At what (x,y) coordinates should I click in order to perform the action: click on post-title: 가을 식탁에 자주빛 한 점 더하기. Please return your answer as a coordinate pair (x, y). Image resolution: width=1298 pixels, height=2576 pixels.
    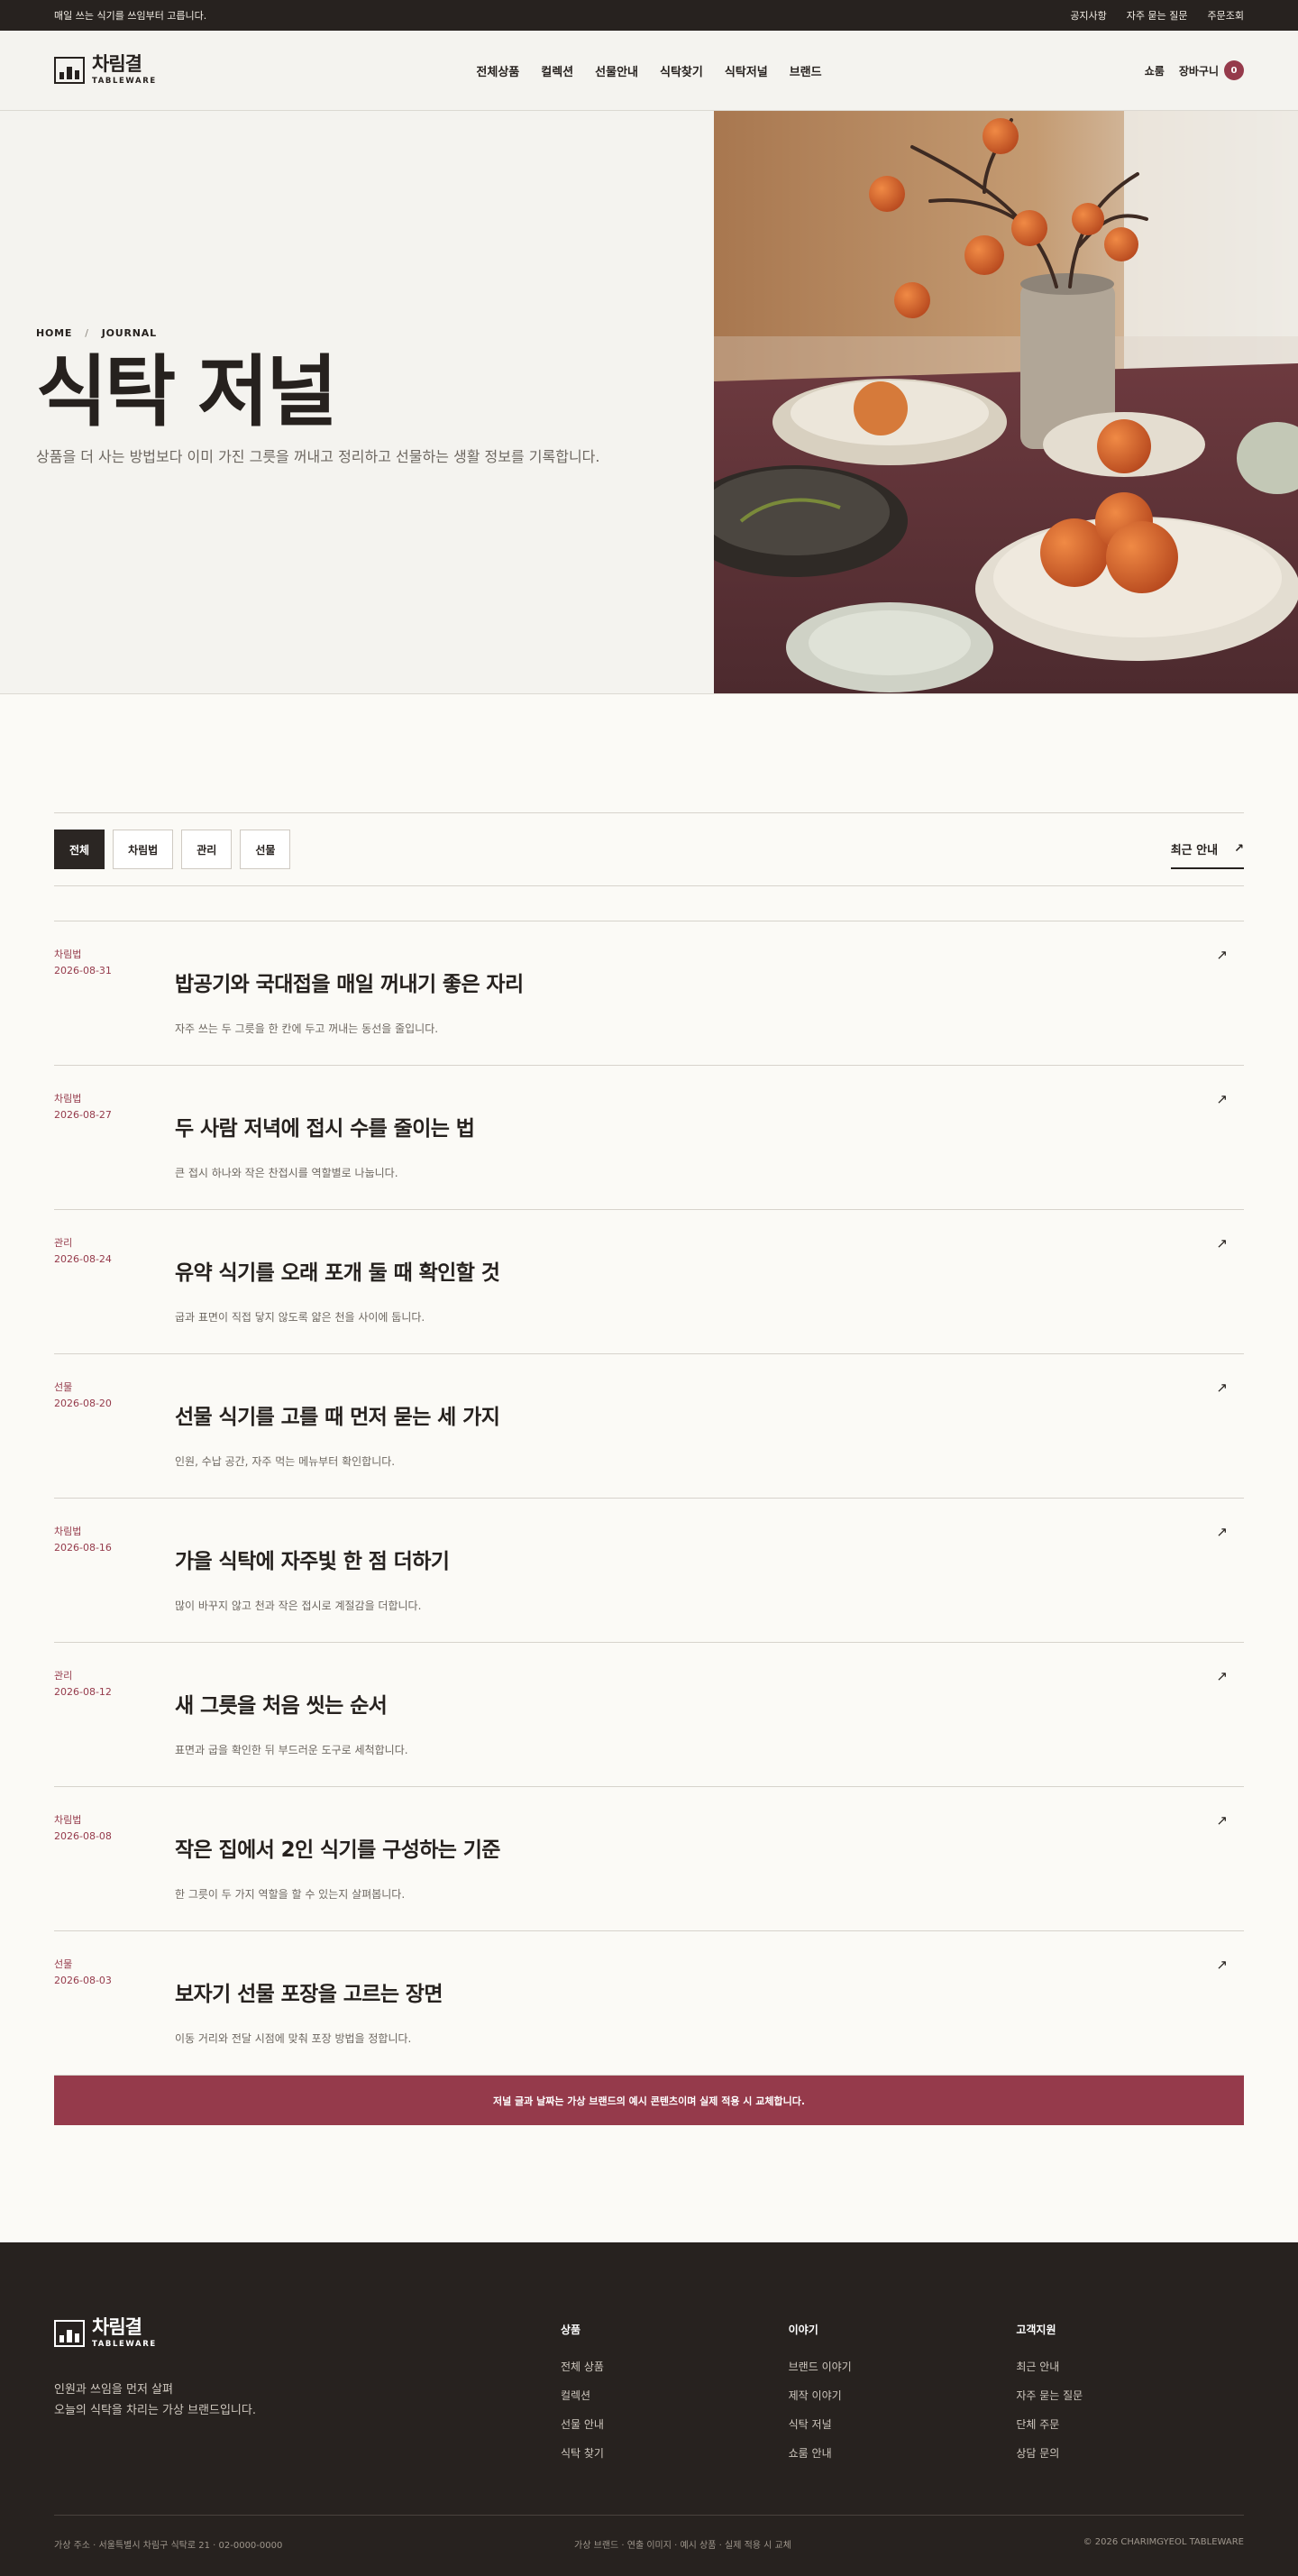
    Looking at the image, I should click on (312, 1559).